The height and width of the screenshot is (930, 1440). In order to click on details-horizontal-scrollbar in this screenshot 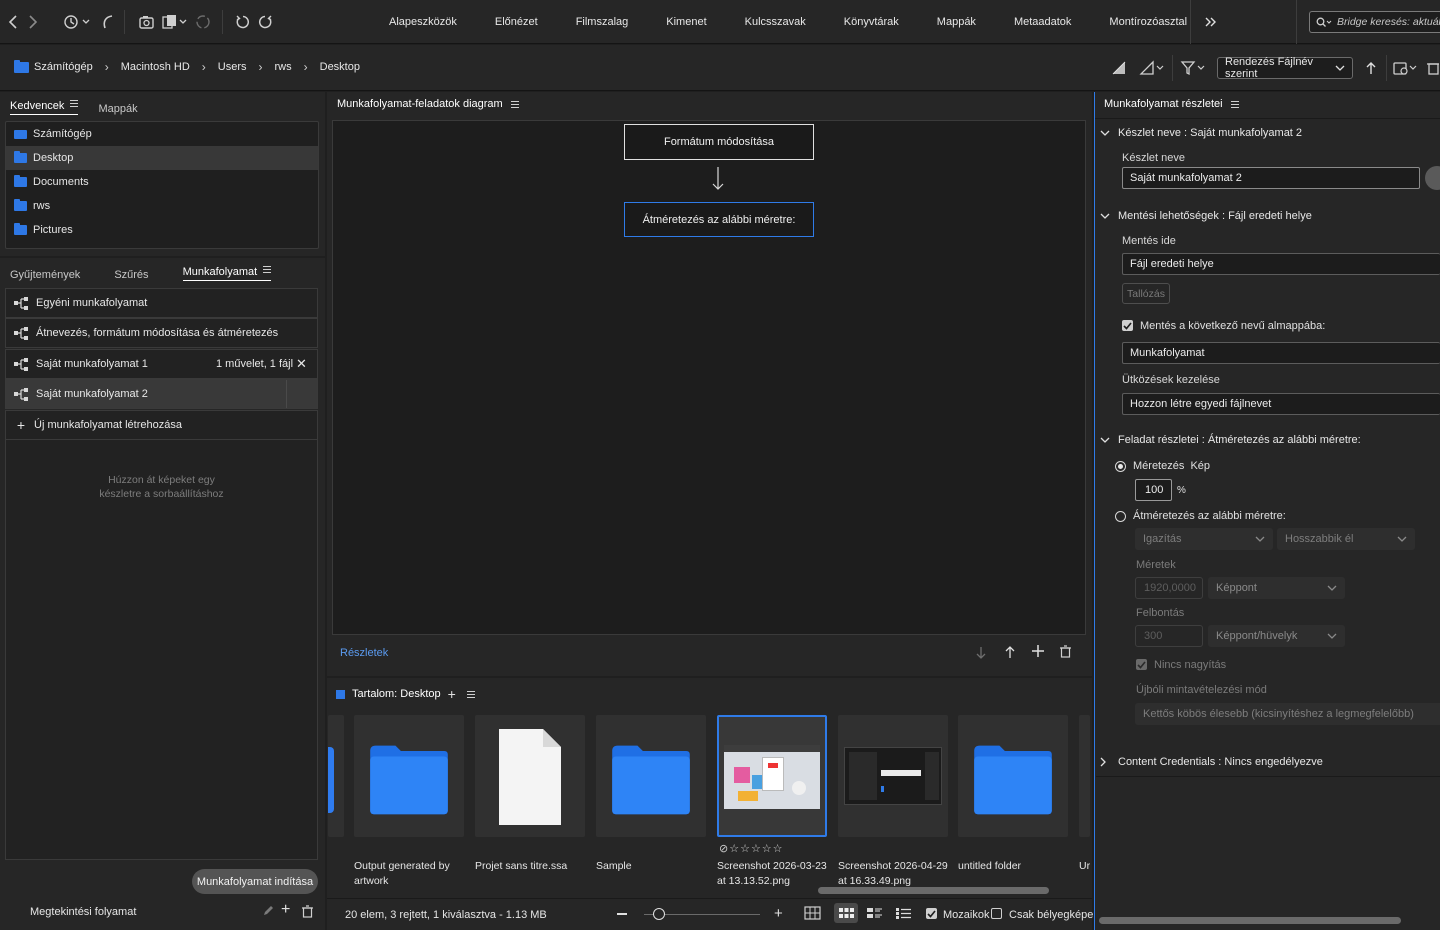, I will do `click(1250, 920)`.